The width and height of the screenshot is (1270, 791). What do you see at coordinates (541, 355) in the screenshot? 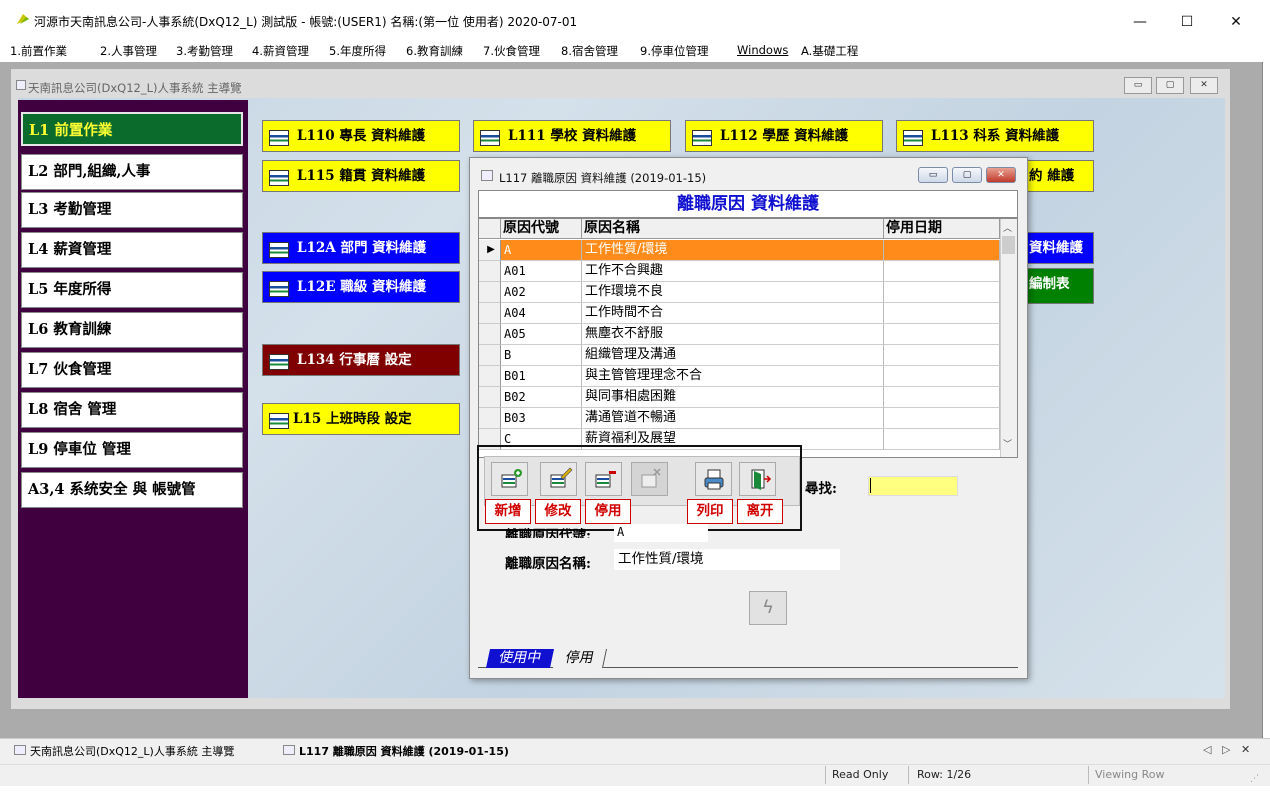
I see `row-code-cell: B` at bounding box center [541, 355].